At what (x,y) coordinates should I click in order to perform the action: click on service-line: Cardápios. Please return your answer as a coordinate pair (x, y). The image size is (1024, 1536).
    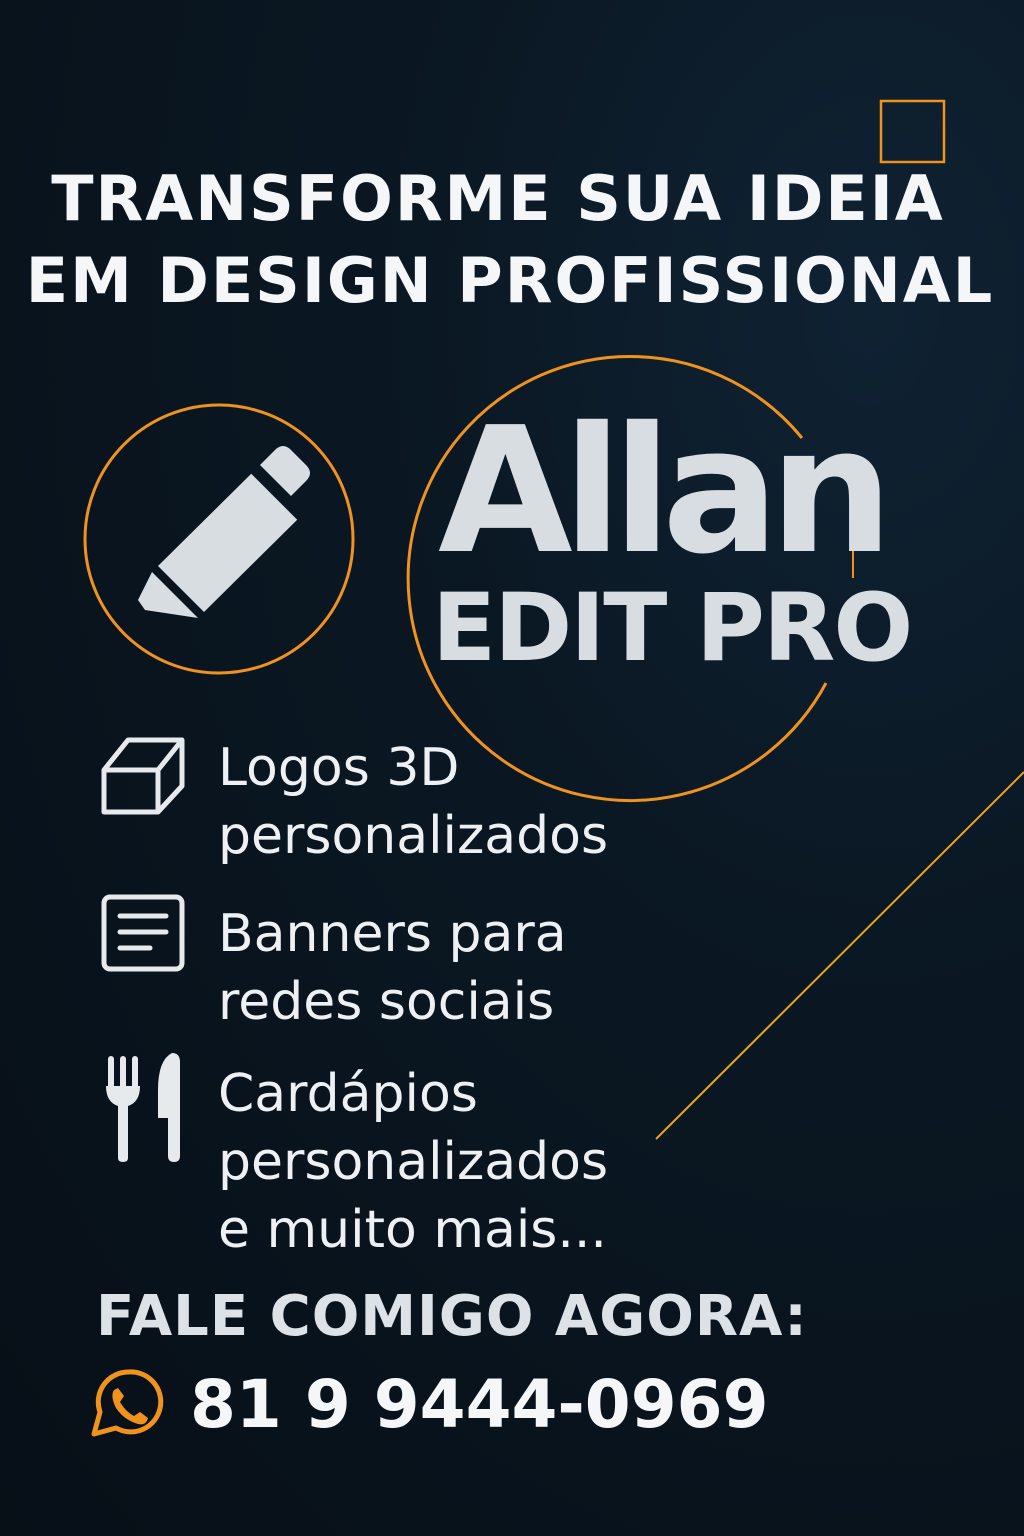
    Looking at the image, I should click on (348, 1094).